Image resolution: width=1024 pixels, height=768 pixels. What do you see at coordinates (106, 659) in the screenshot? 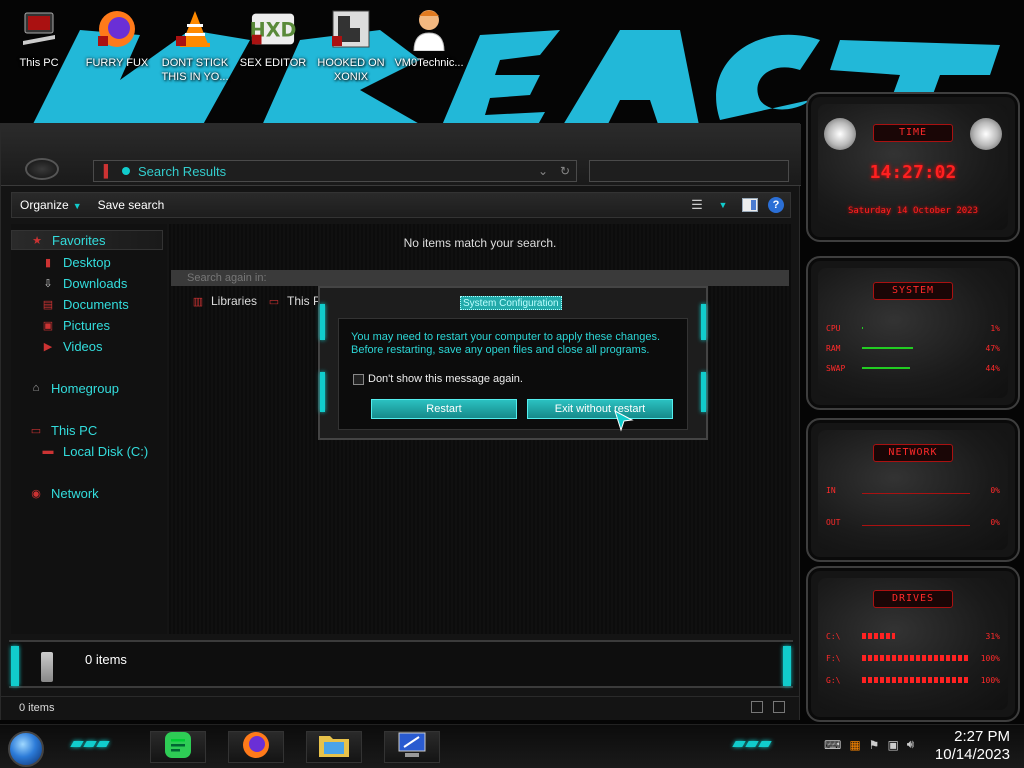
I see `details-count: 0 items` at bounding box center [106, 659].